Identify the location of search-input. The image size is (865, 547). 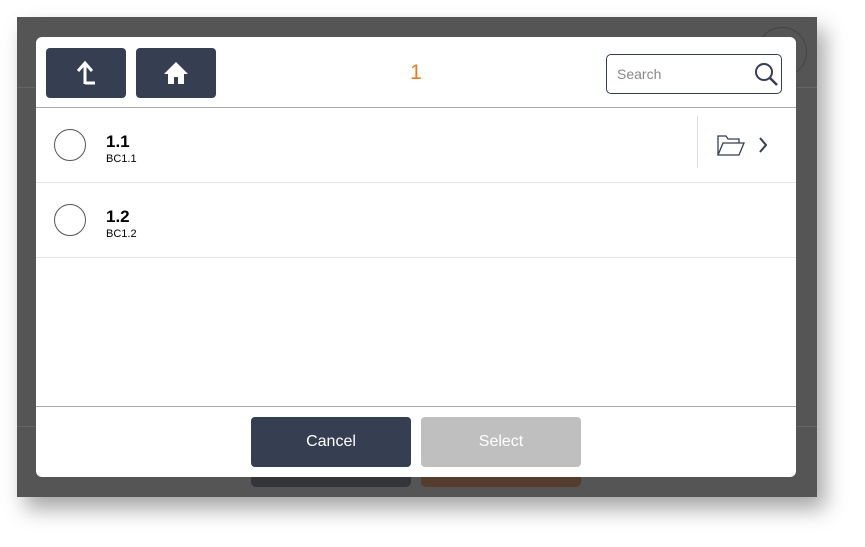
(682, 74).